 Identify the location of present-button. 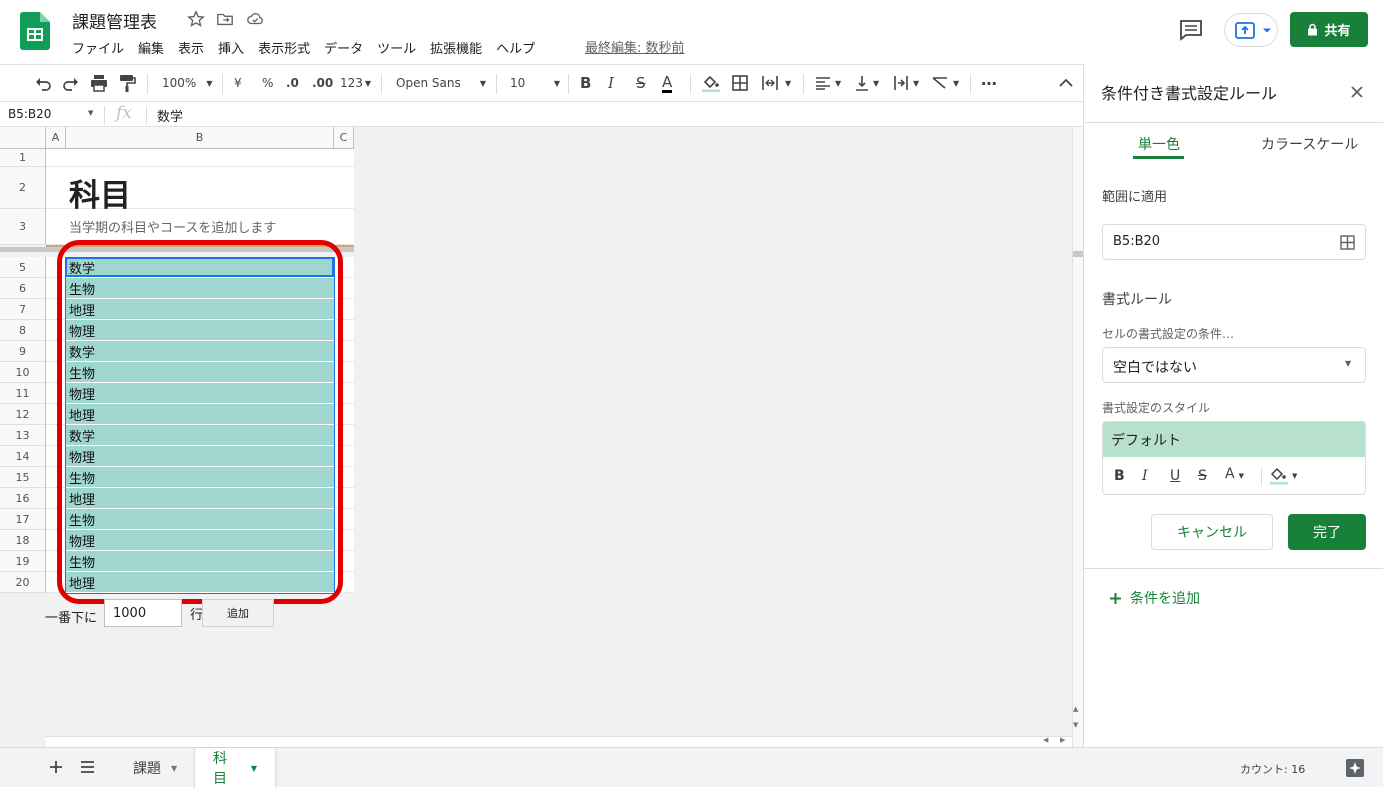
(1251, 30).